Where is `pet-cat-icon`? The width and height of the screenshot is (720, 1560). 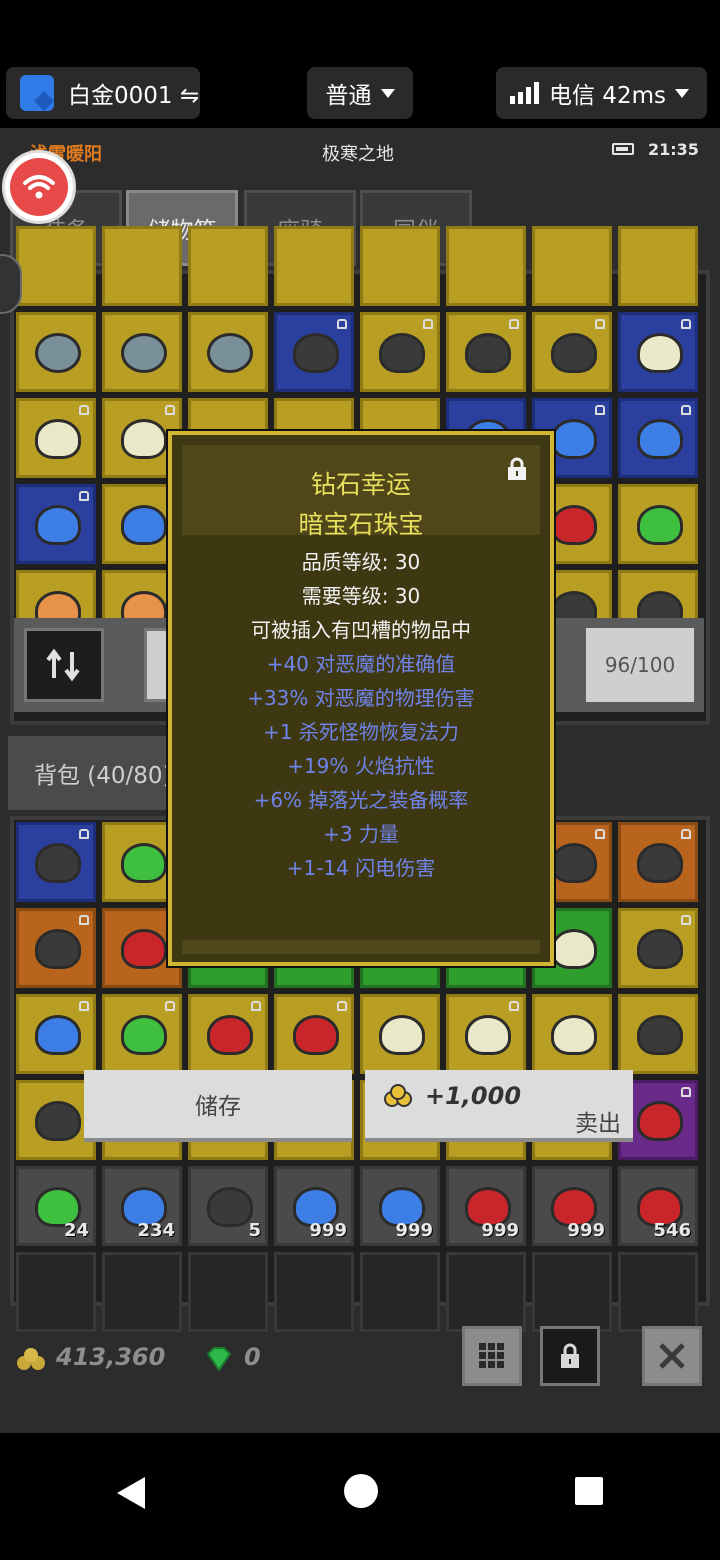 pet-cat-icon is located at coordinates (574, 1035).